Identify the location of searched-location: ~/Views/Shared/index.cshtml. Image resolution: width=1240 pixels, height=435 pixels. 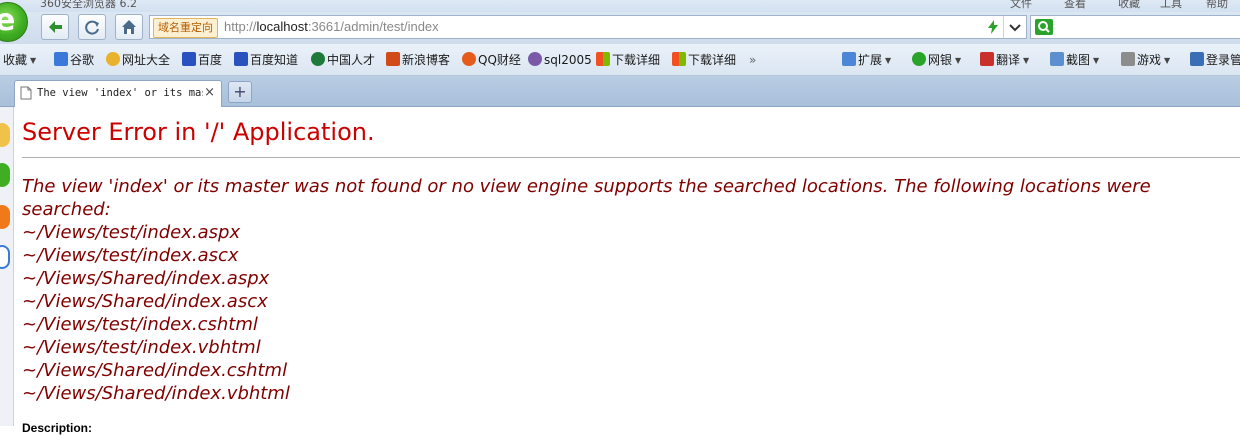
(155, 370).